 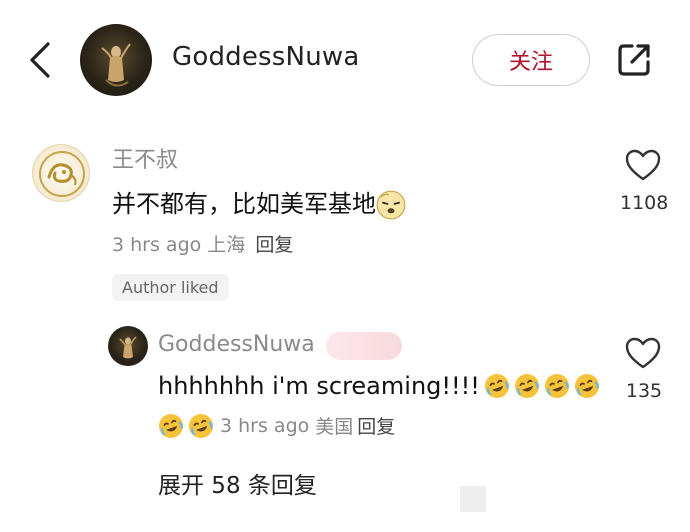 What do you see at coordinates (644, 391) in the screenshot?
I see `reply-like-count: 135` at bounding box center [644, 391].